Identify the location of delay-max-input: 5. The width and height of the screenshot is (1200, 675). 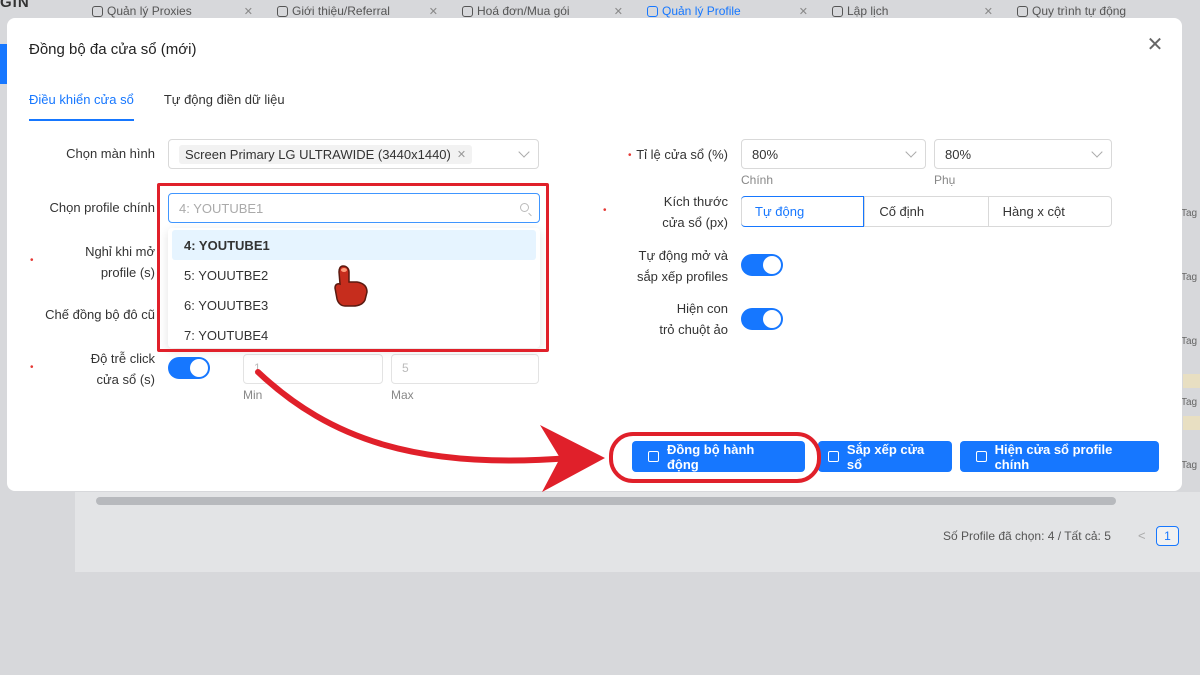
(465, 369).